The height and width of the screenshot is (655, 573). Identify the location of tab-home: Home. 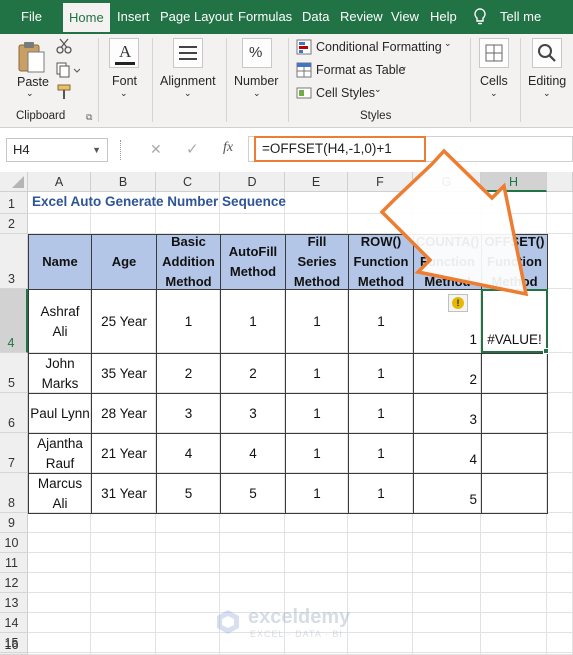
(86, 18).